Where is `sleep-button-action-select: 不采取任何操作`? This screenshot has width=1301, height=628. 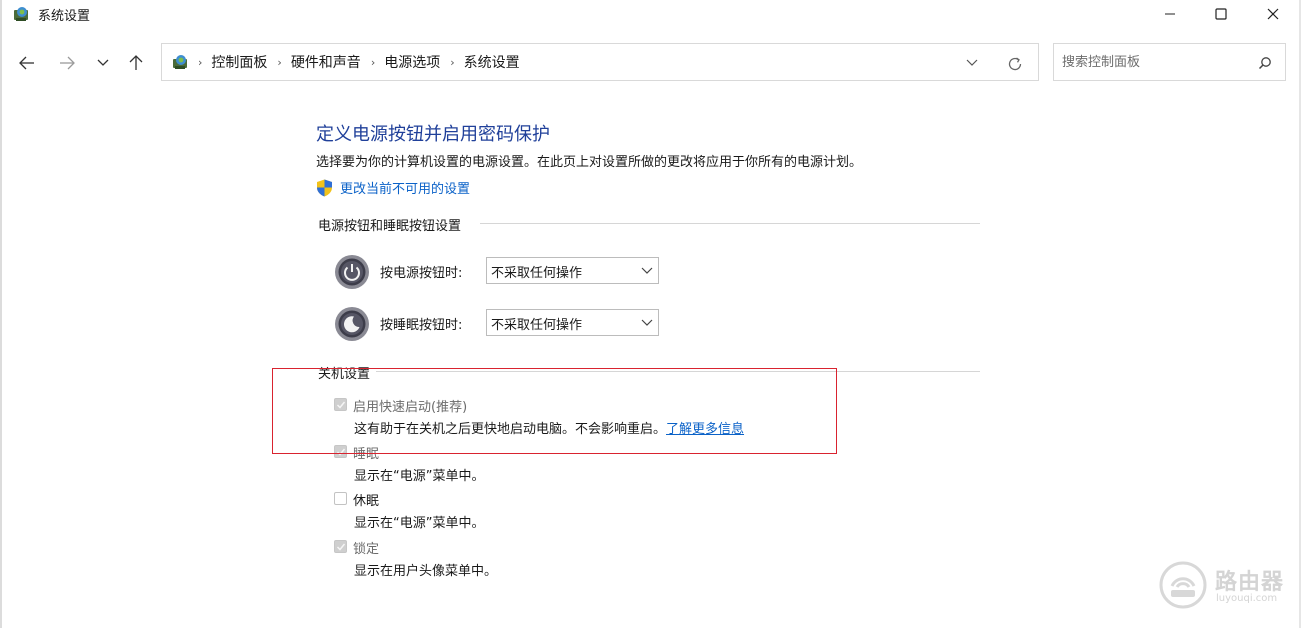
sleep-button-action-select: 不采取任何操作 is located at coordinates (572, 322).